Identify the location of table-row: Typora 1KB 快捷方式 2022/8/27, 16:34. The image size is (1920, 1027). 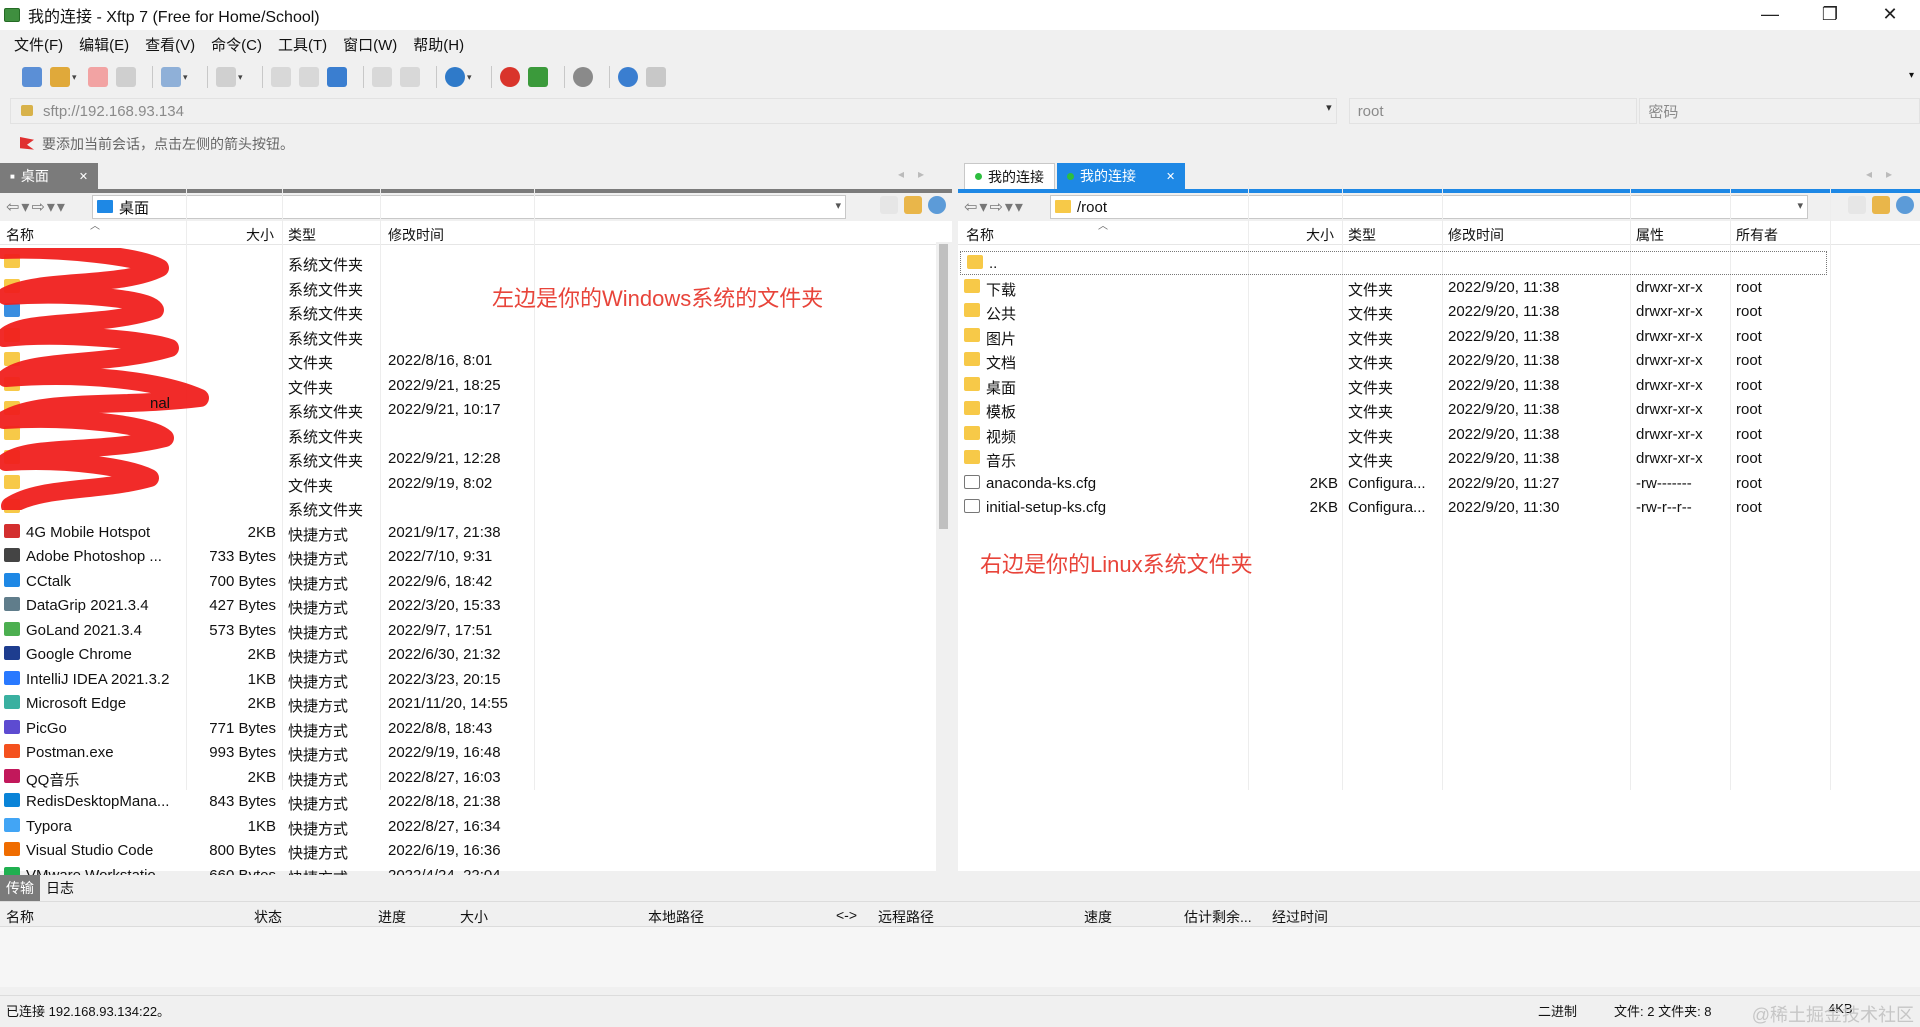
(476, 827).